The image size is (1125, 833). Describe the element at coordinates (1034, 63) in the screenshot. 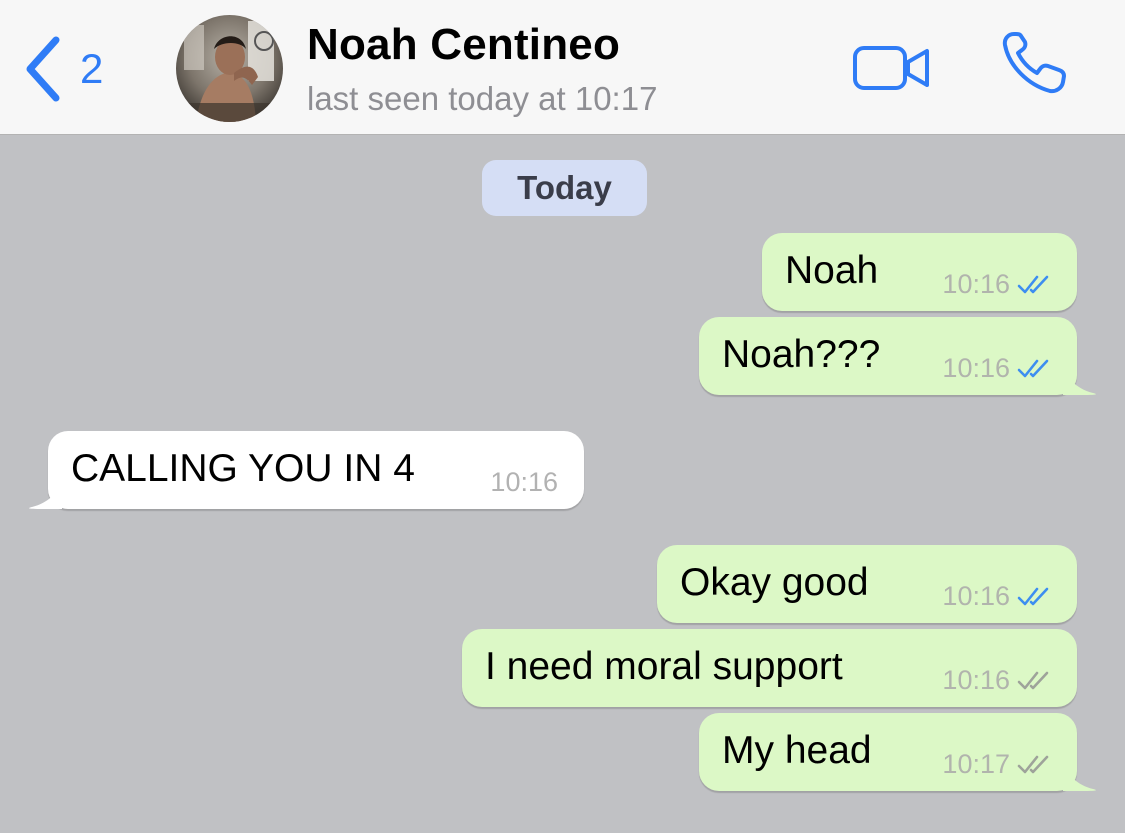

I see `phone-icon` at that location.